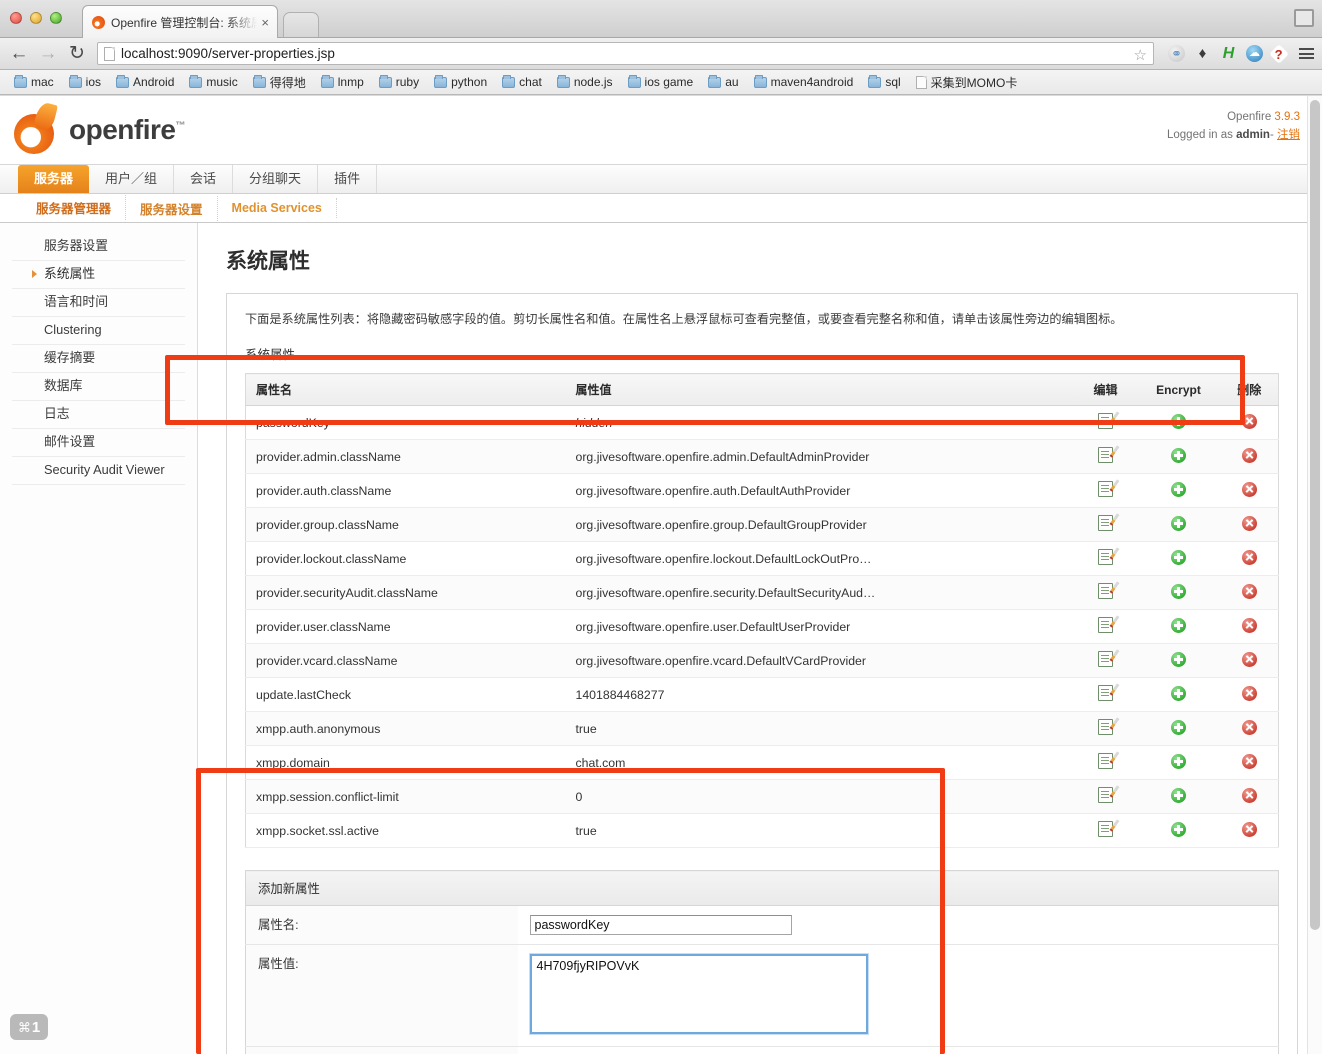 This screenshot has width=1322, height=1054. I want to click on secondary-tab: Media Services, so click(277, 208).